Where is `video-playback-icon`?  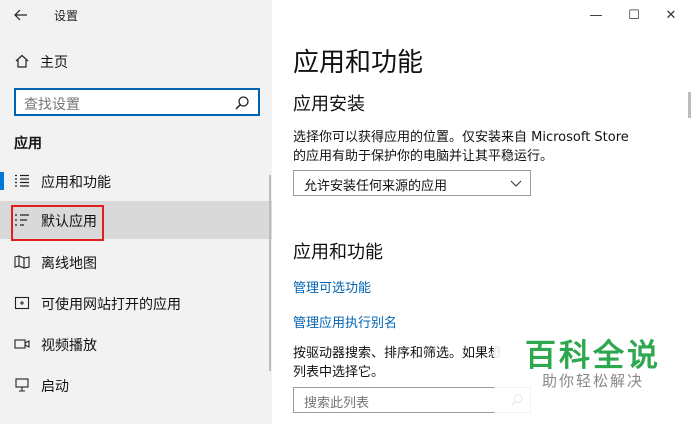 video-playback-icon is located at coordinates (22, 344).